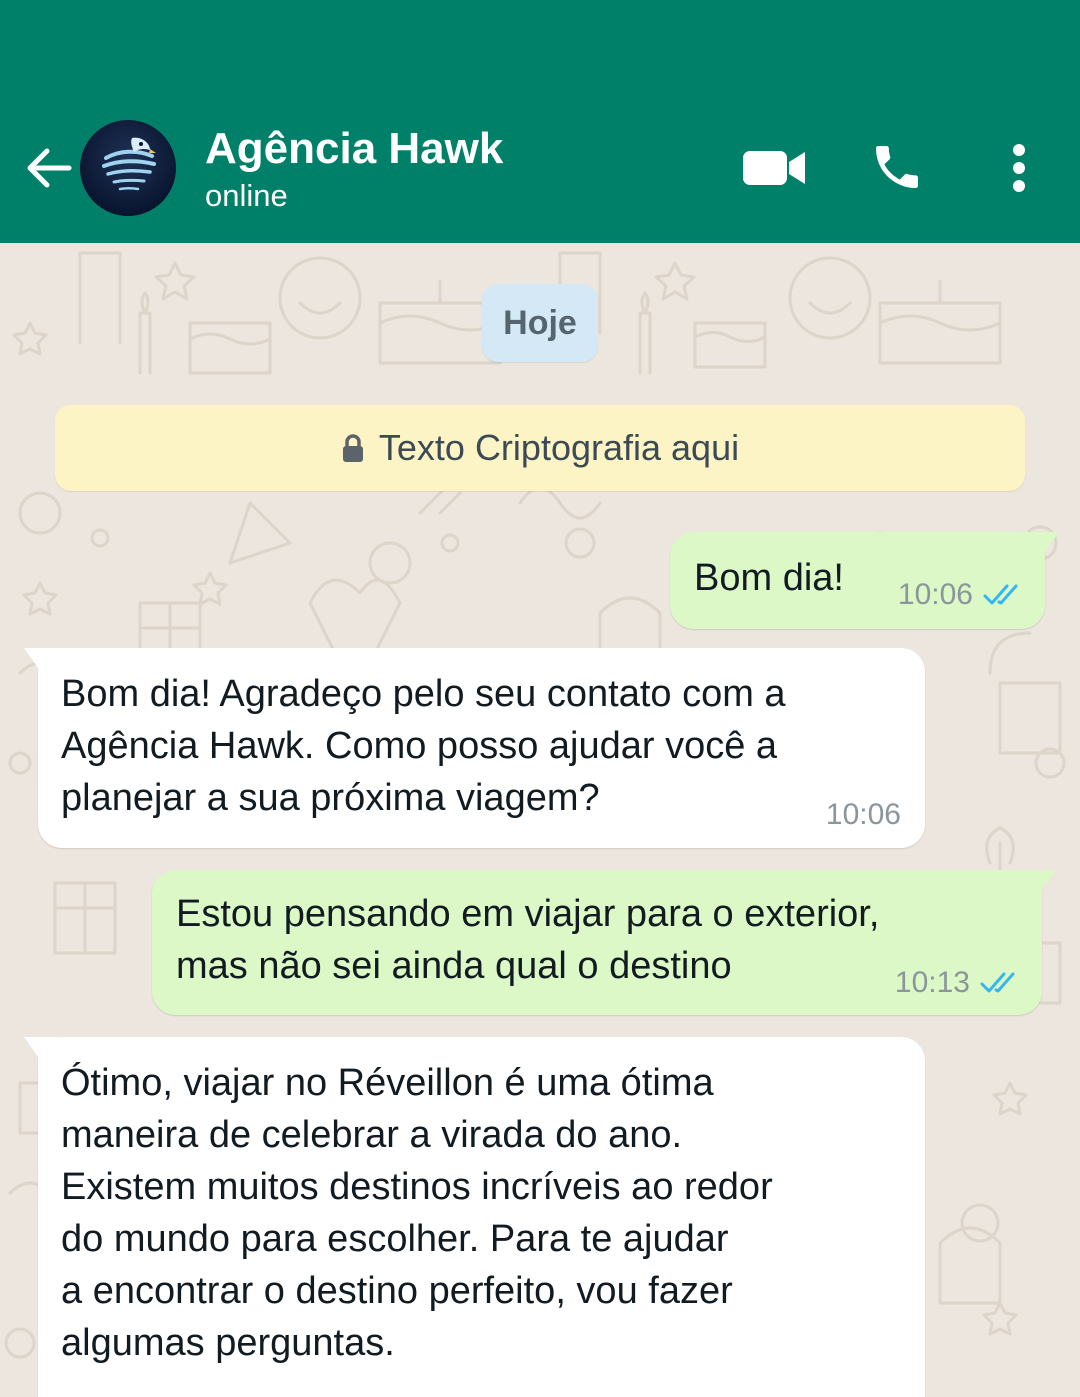  What do you see at coordinates (932, 982) in the screenshot?
I see `message-time: 10:13` at bounding box center [932, 982].